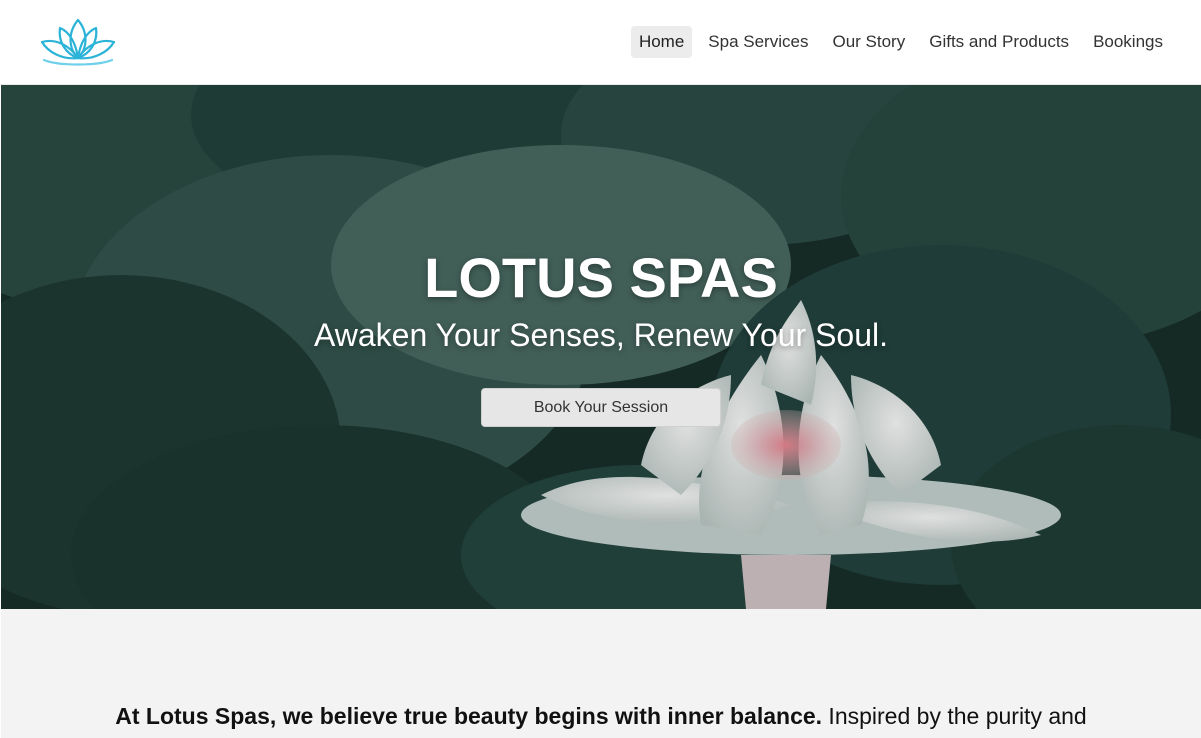 This screenshot has width=1201, height=738. I want to click on lotus-logo-icon, so click(78, 40).